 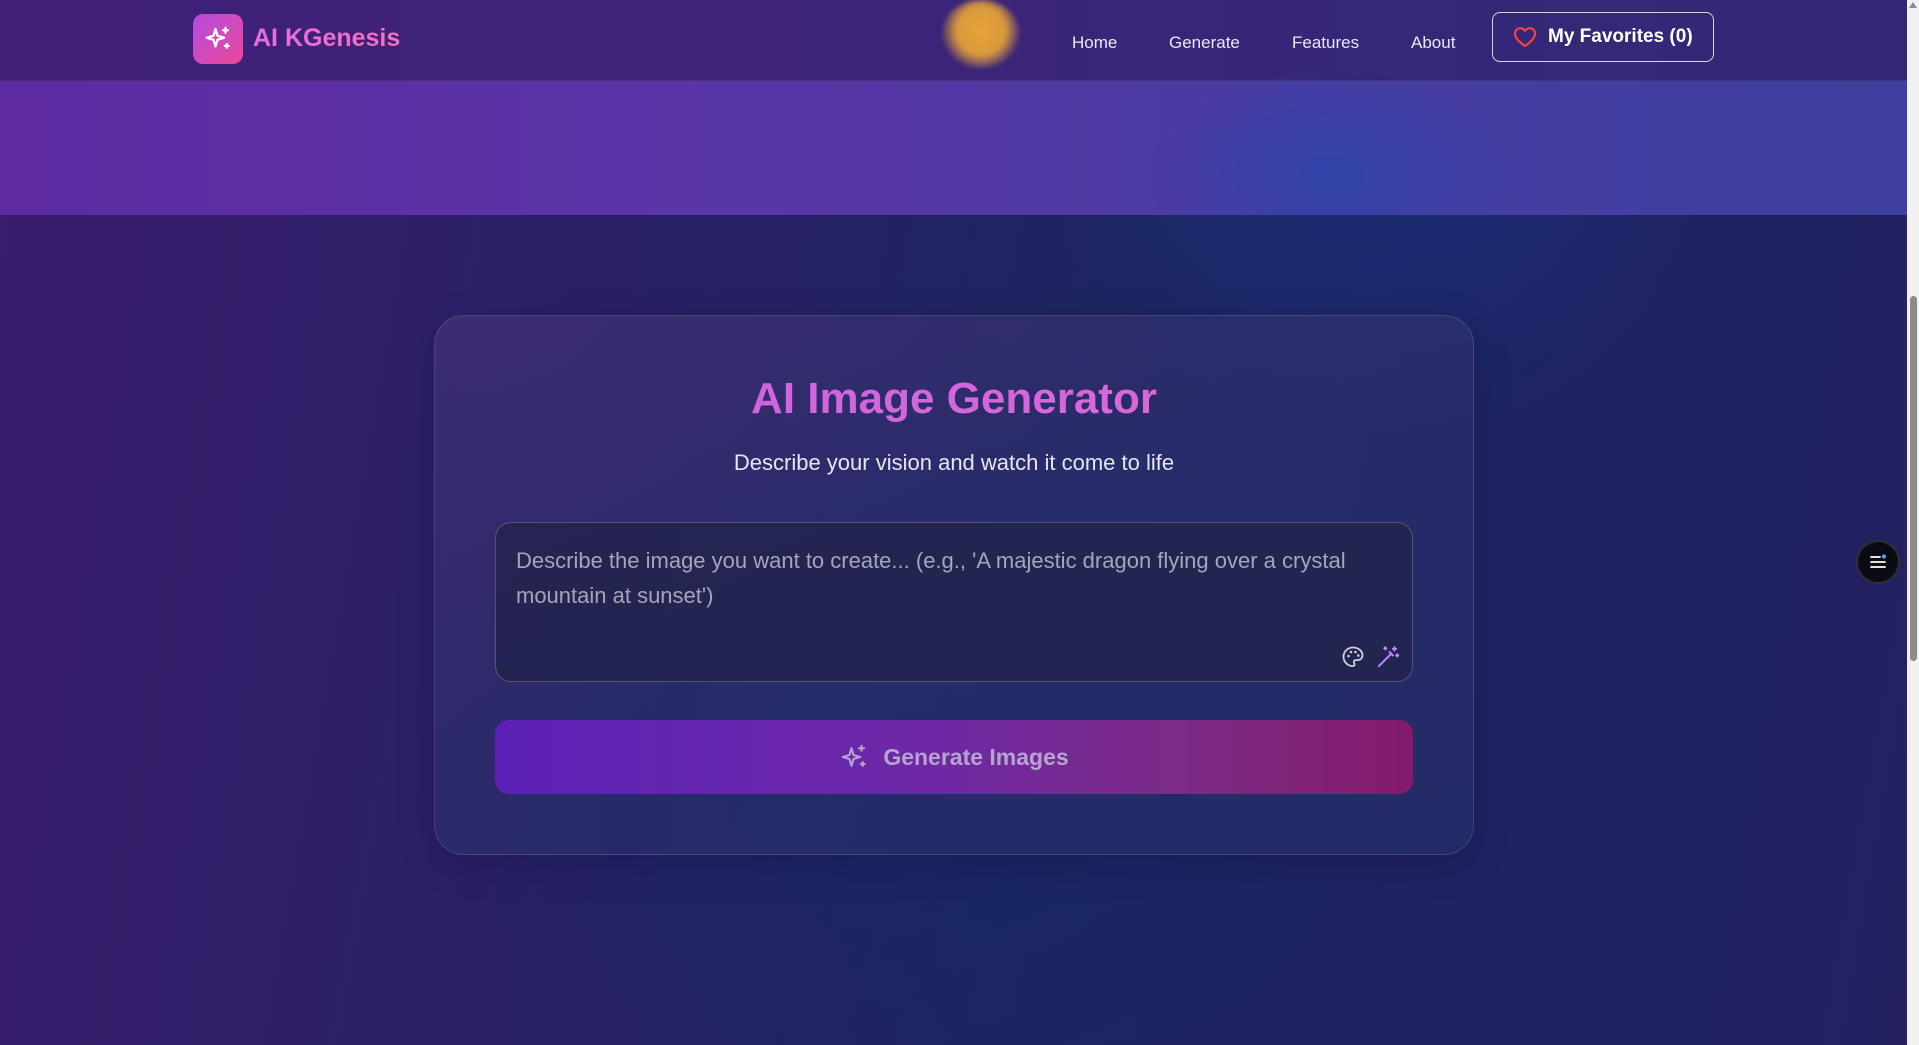 I want to click on decorative-orb, so click(x=981, y=34).